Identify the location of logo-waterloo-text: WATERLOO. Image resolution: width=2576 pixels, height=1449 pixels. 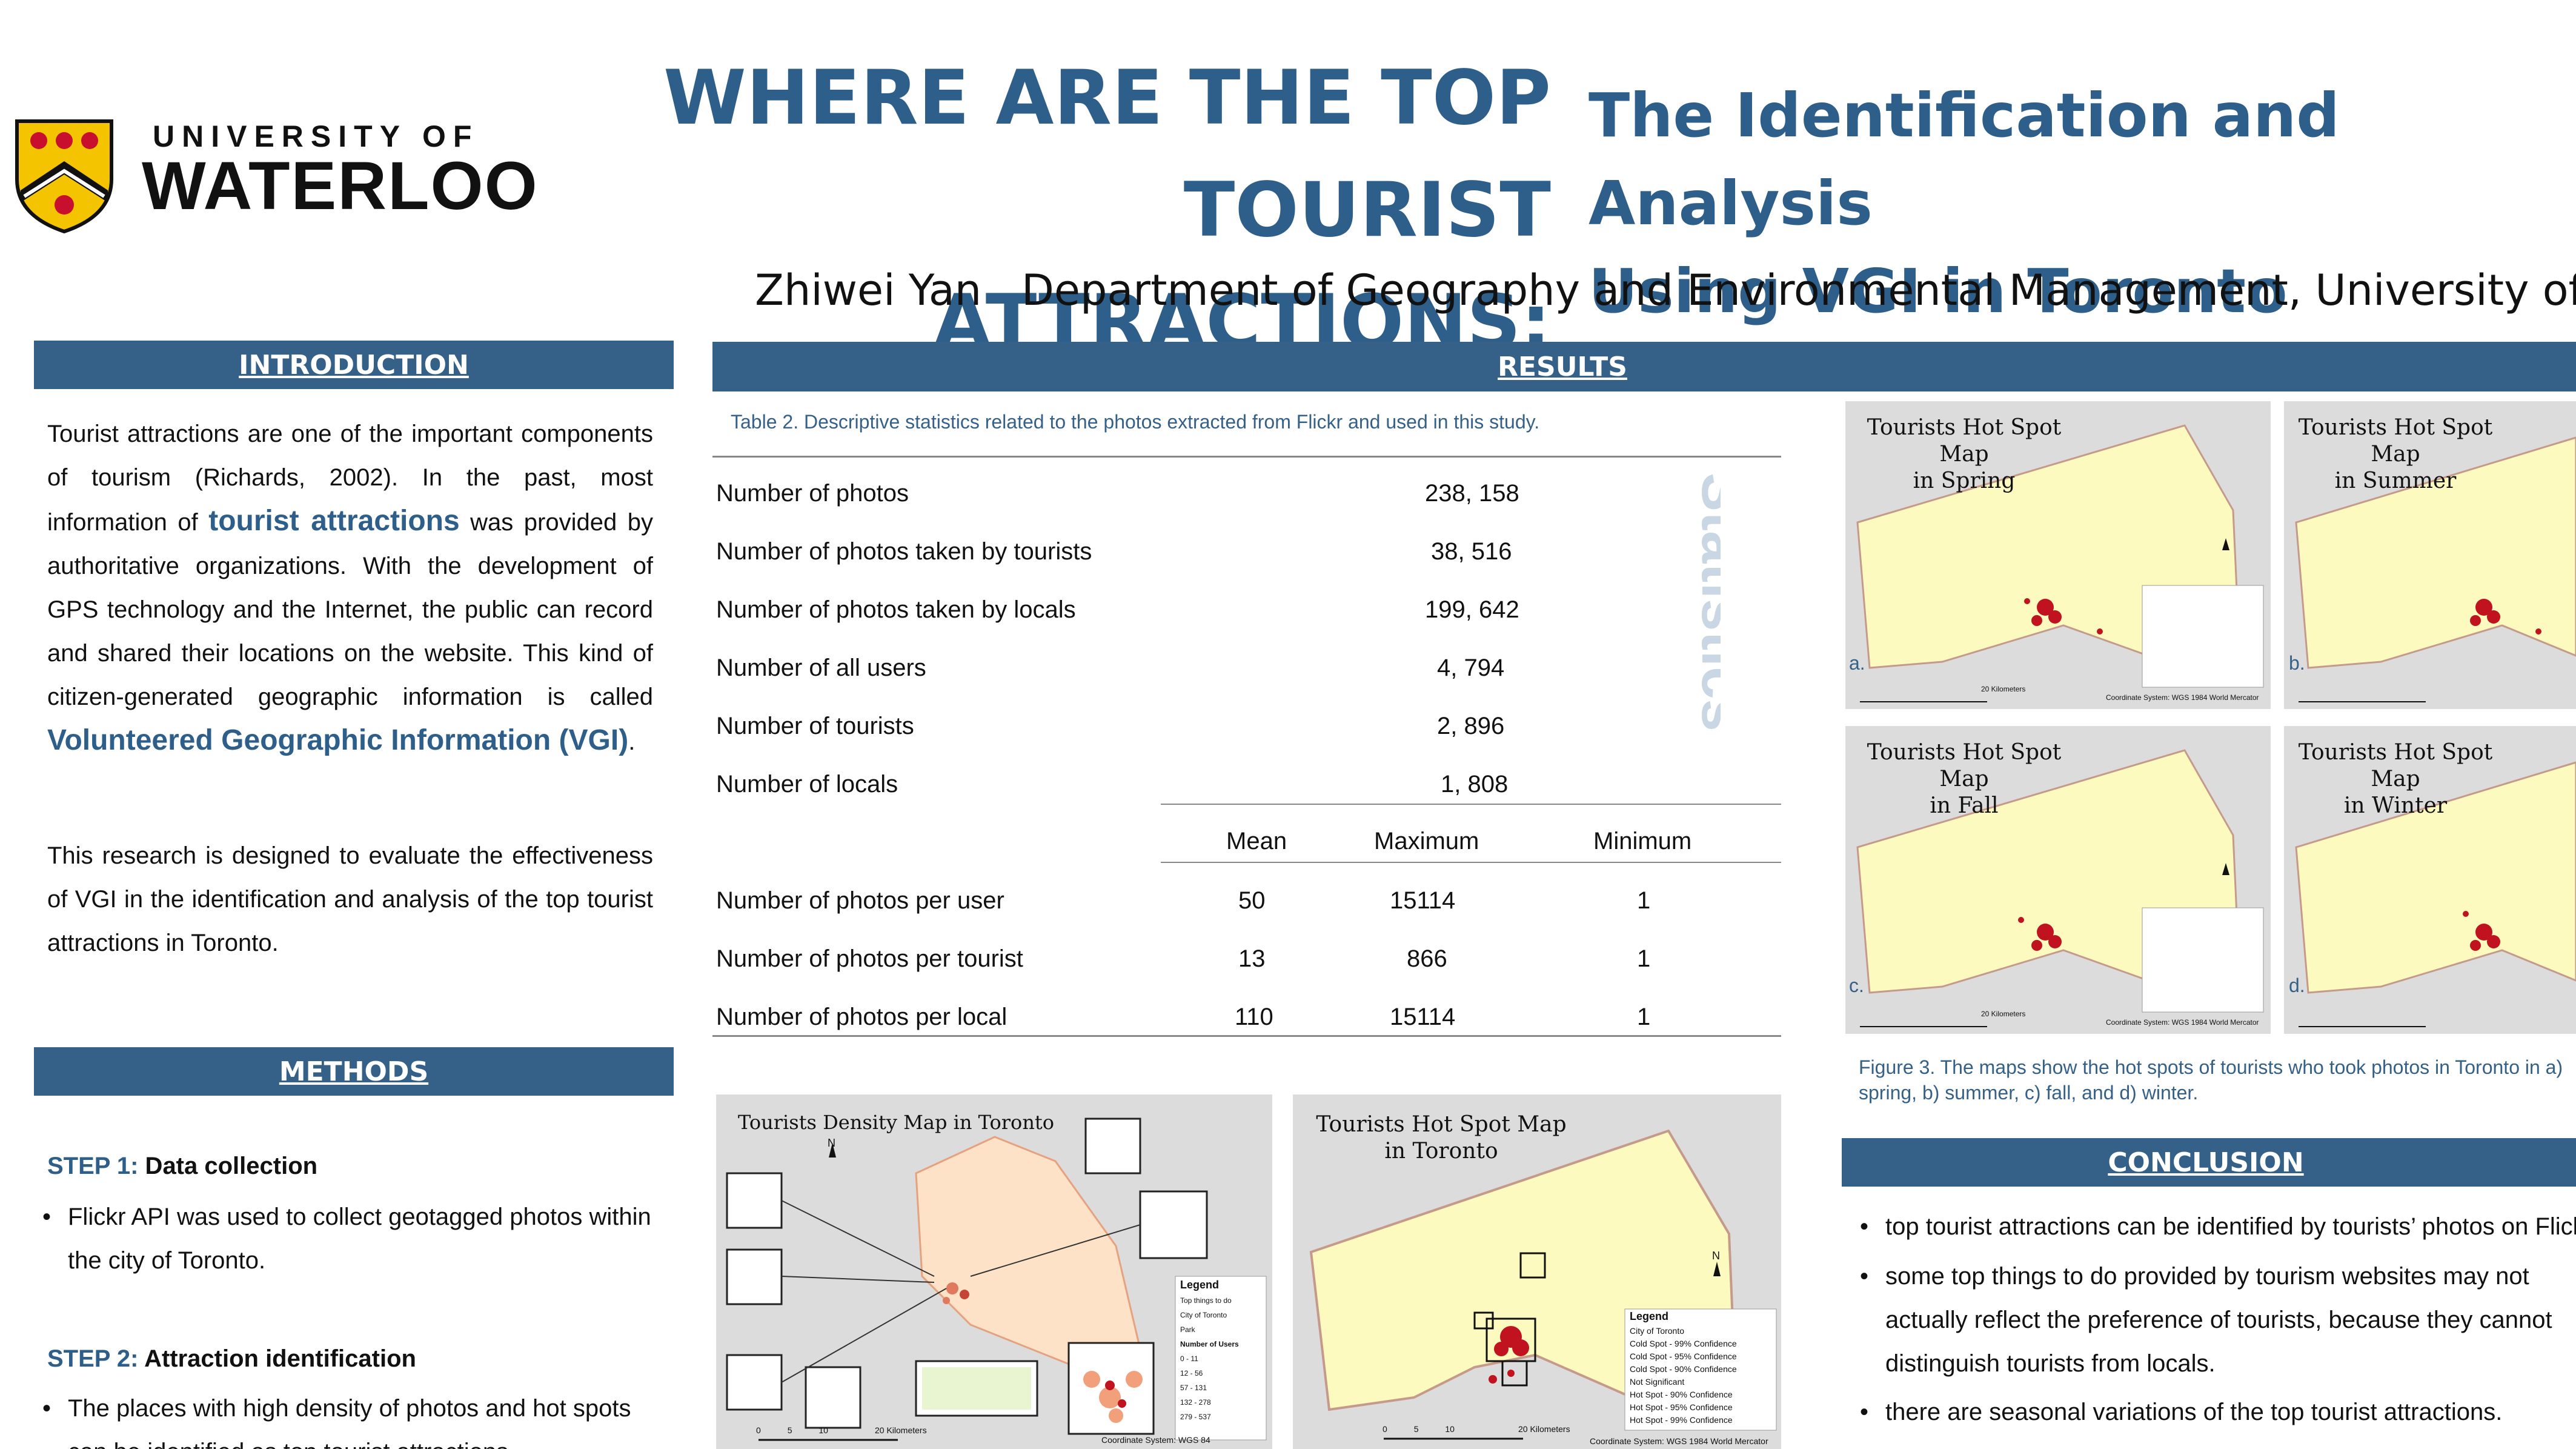
(340, 186).